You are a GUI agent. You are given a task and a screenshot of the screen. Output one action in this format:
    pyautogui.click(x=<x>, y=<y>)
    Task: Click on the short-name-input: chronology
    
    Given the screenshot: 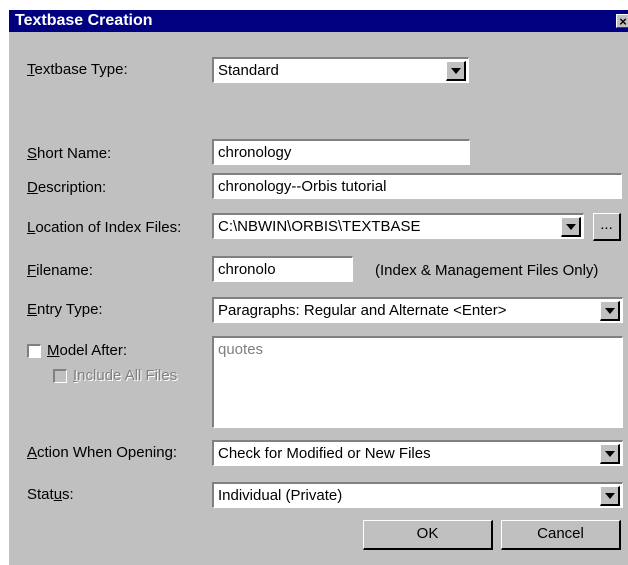 What is the action you would take?
    pyautogui.click(x=341, y=152)
    